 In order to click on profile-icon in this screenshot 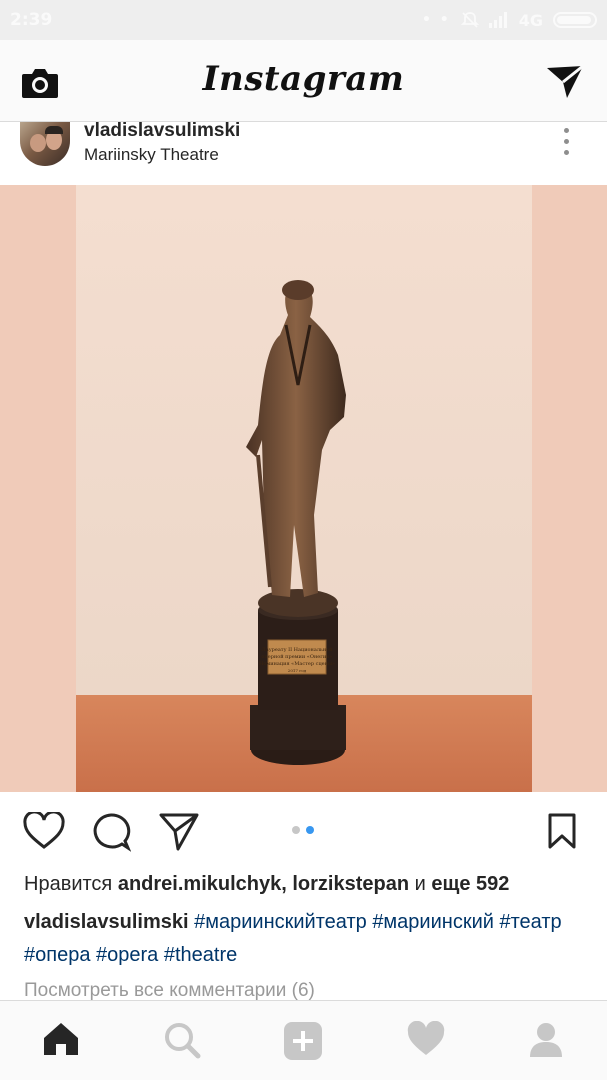, I will do `click(546, 1040)`.